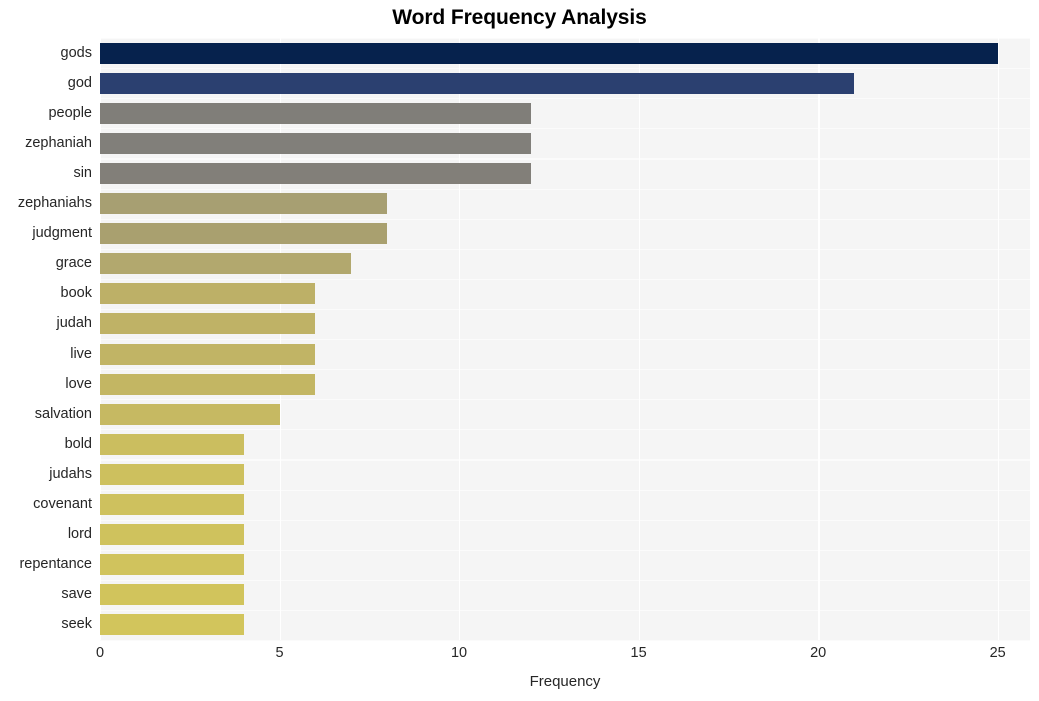  Describe the element at coordinates (76, 52) in the screenshot. I see `y-axis-tick-label: gods` at that location.